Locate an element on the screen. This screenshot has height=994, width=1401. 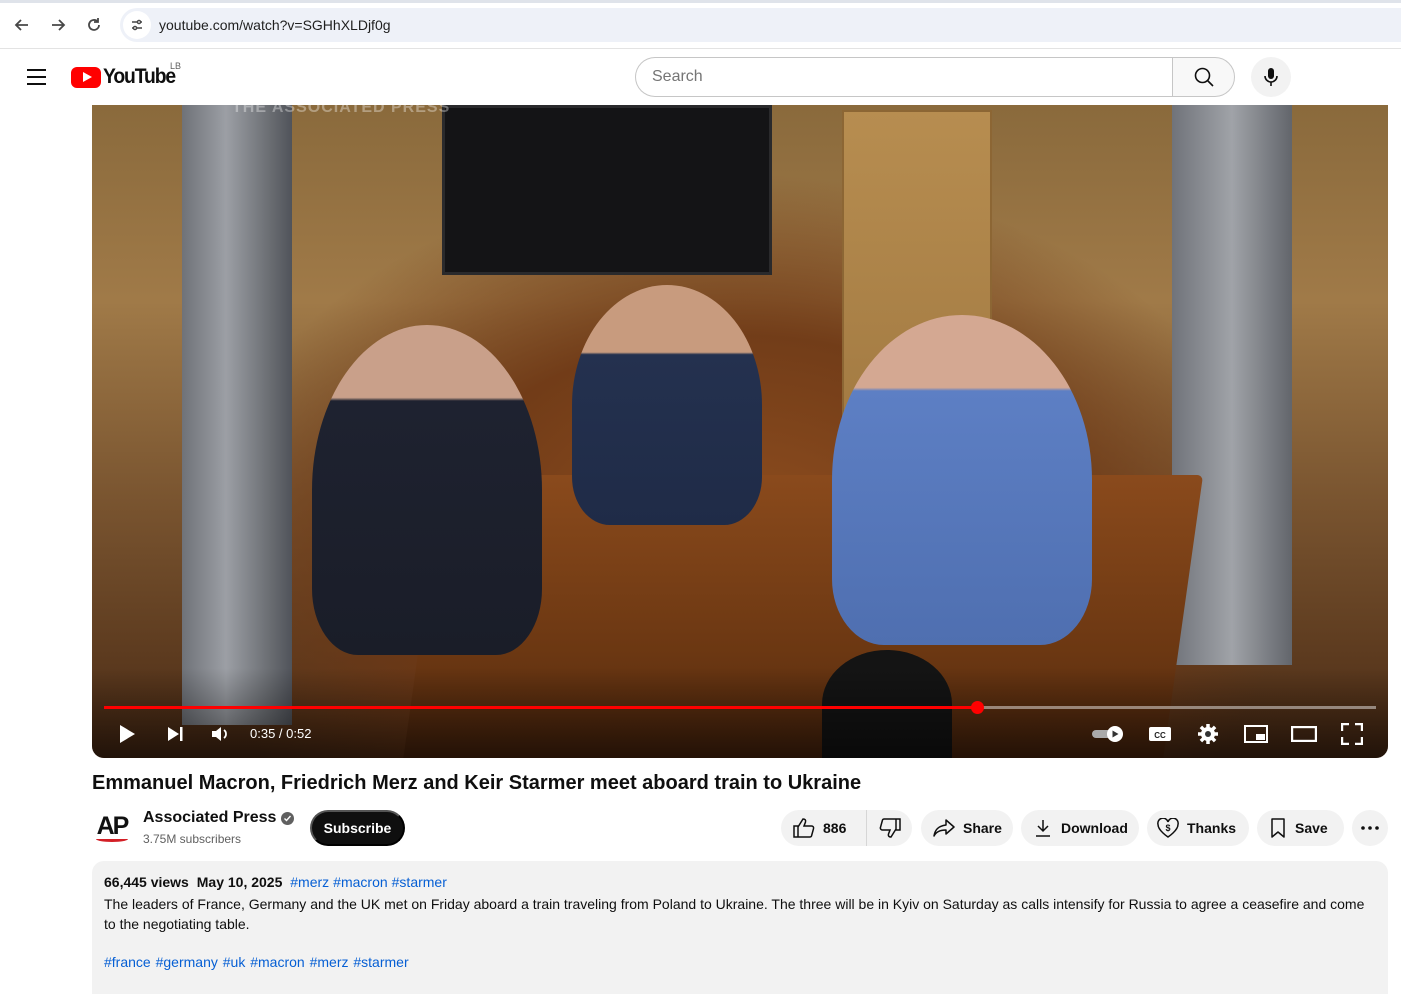
dislike-button is located at coordinates (889, 828).